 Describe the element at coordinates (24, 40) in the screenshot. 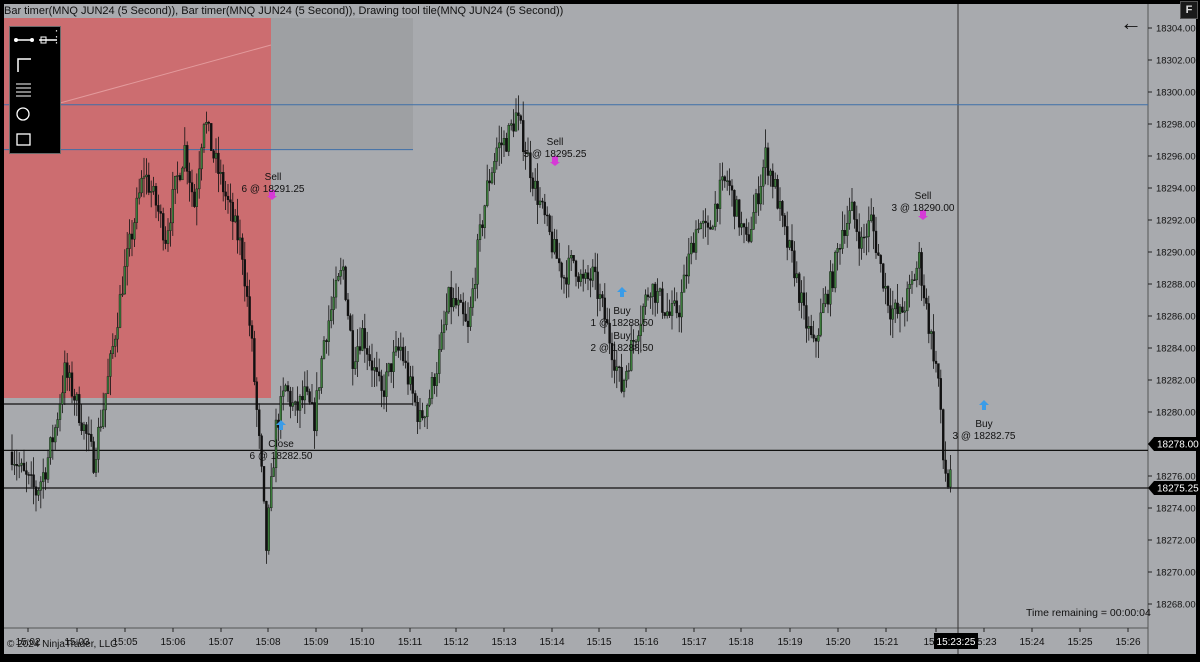

I see `line-tool-icon` at that location.